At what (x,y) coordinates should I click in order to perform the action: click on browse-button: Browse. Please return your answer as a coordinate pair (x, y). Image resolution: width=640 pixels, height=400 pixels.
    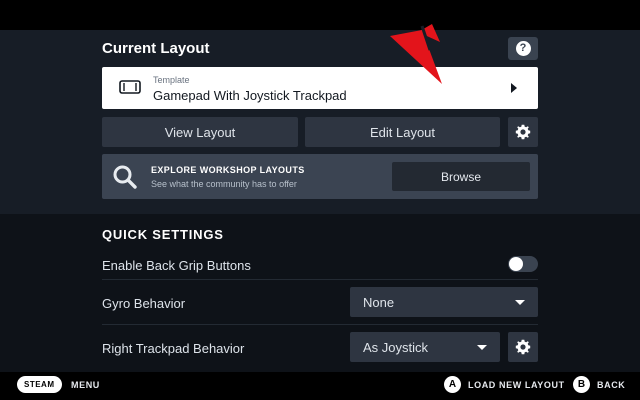
    Looking at the image, I should click on (461, 176).